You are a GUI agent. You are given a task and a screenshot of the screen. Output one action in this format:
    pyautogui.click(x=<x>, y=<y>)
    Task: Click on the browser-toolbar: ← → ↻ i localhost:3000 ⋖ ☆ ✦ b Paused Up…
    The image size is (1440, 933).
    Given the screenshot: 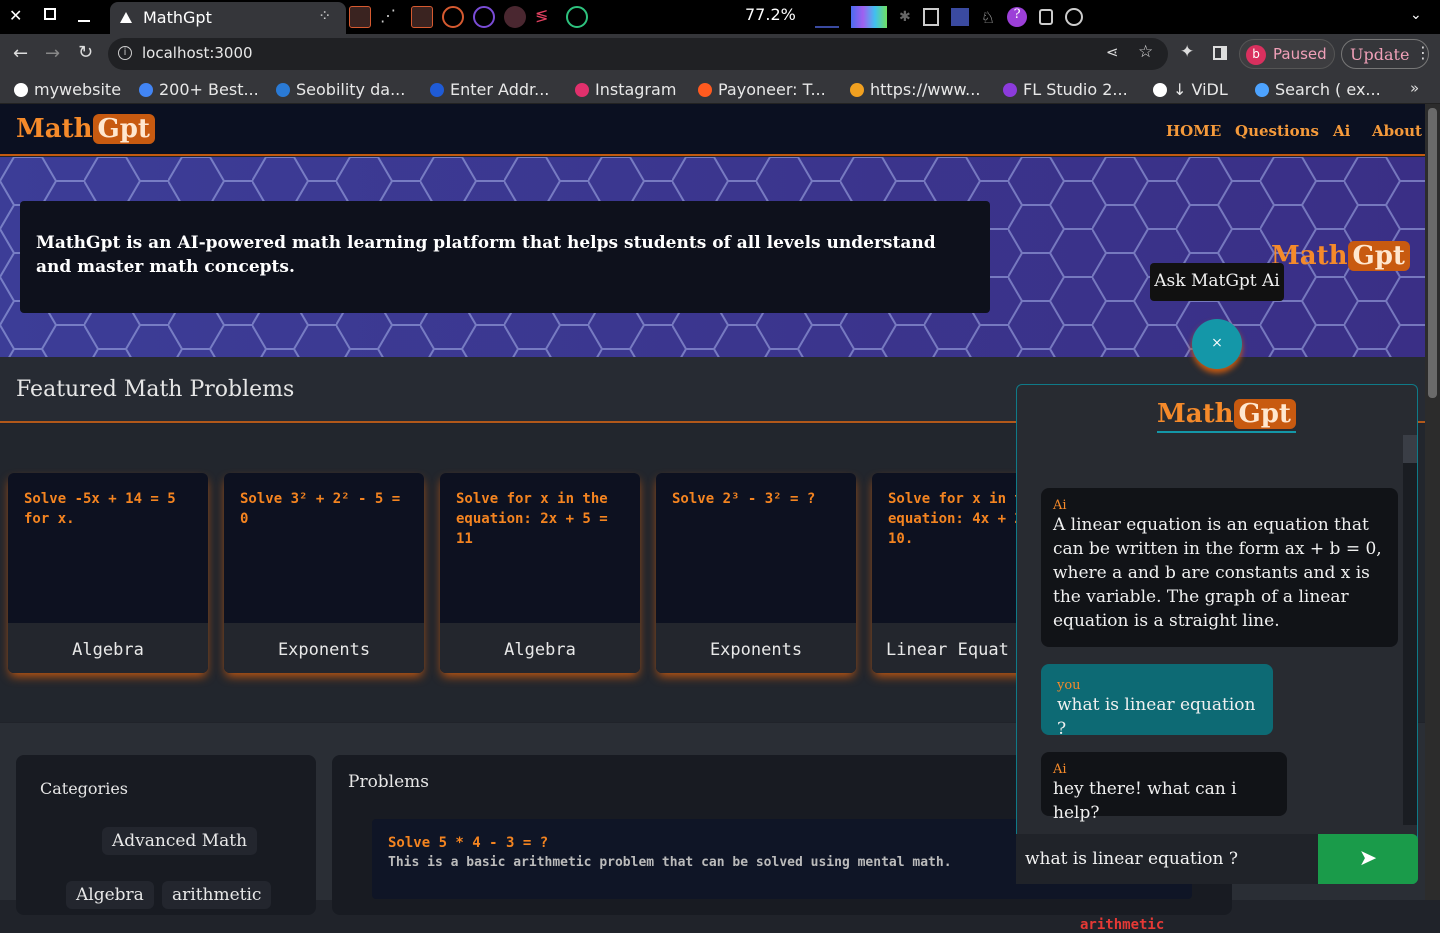 What is the action you would take?
    pyautogui.click(x=720, y=54)
    